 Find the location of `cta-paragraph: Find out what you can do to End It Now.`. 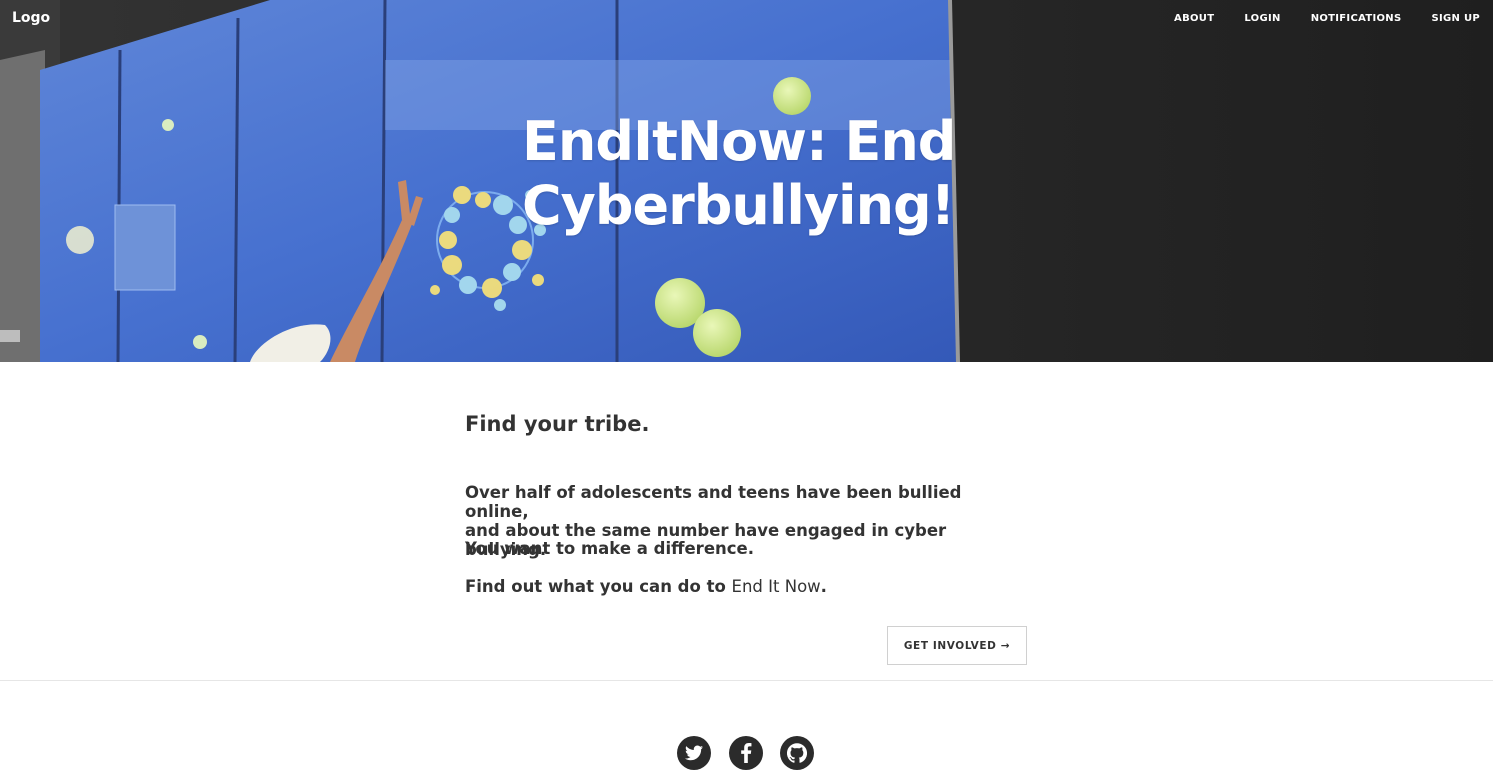

cta-paragraph: Find out what you can do to End It Now. is located at coordinates (646, 586).